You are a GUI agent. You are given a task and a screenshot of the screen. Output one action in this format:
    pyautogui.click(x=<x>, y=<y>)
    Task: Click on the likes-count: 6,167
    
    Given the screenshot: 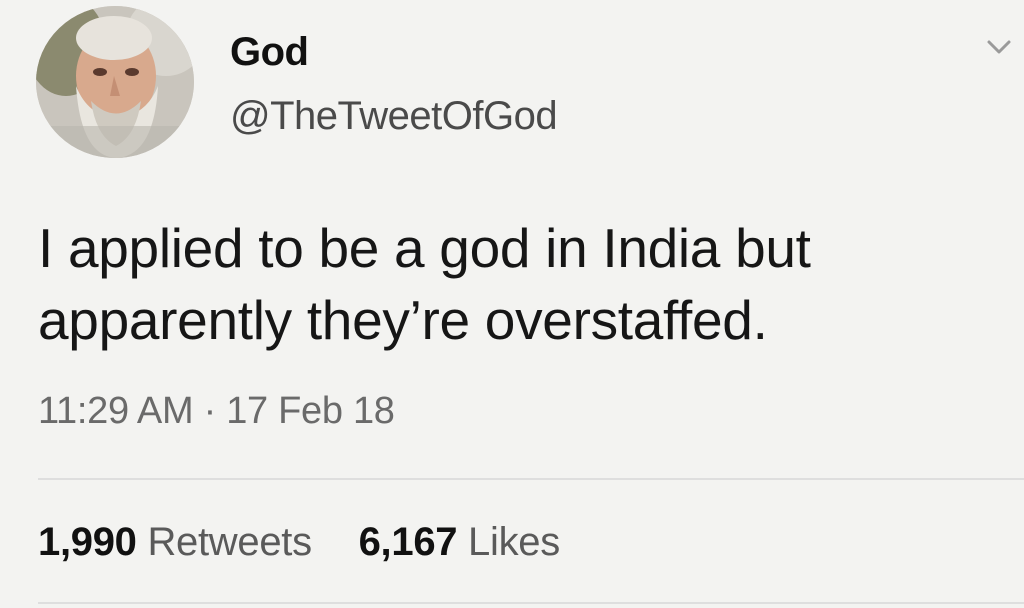 What is the action you would take?
    pyautogui.click(x=408, y=542)
    